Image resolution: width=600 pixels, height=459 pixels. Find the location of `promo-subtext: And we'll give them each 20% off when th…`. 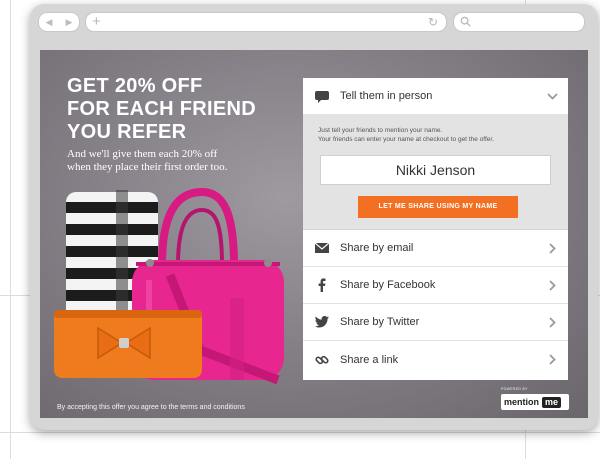

promo-subtext: And we'll give them each 20% off when th… is located at coordinates (167, 161).